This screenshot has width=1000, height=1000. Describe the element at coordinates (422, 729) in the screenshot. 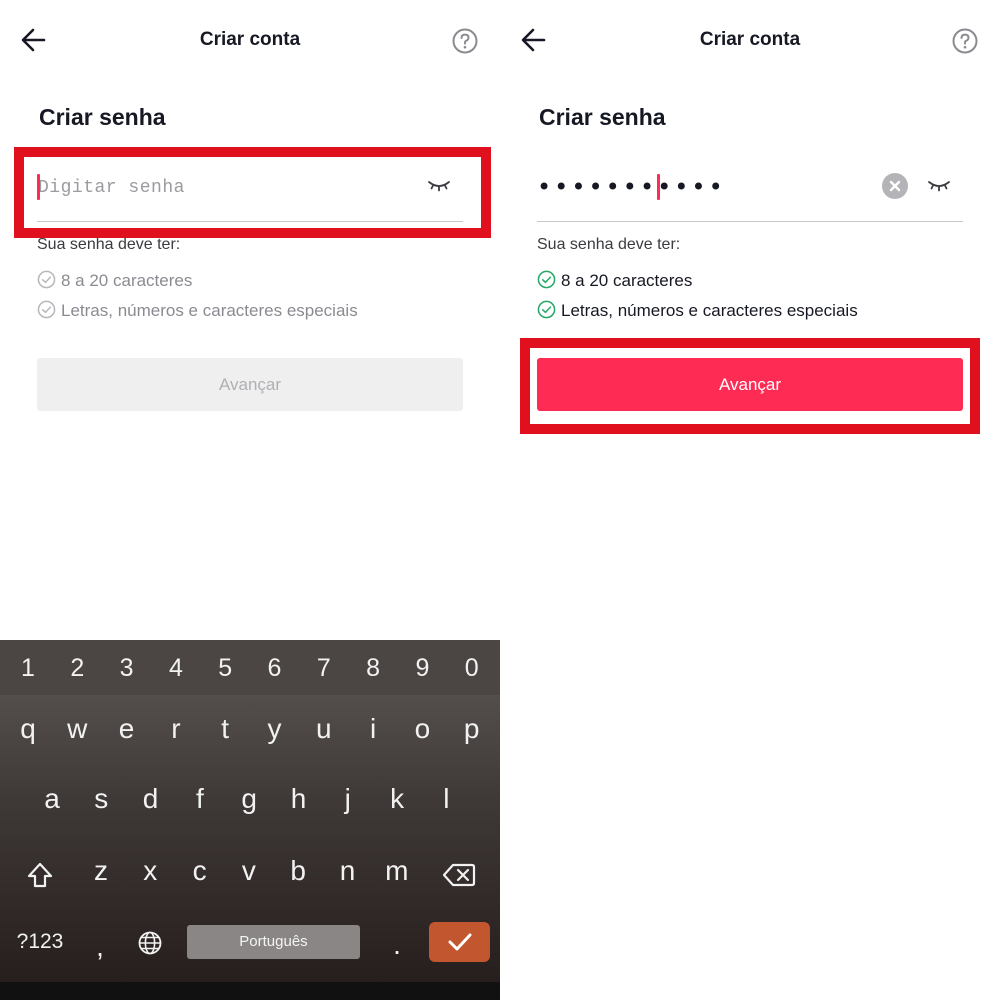

I see `key-o: o` at that location.